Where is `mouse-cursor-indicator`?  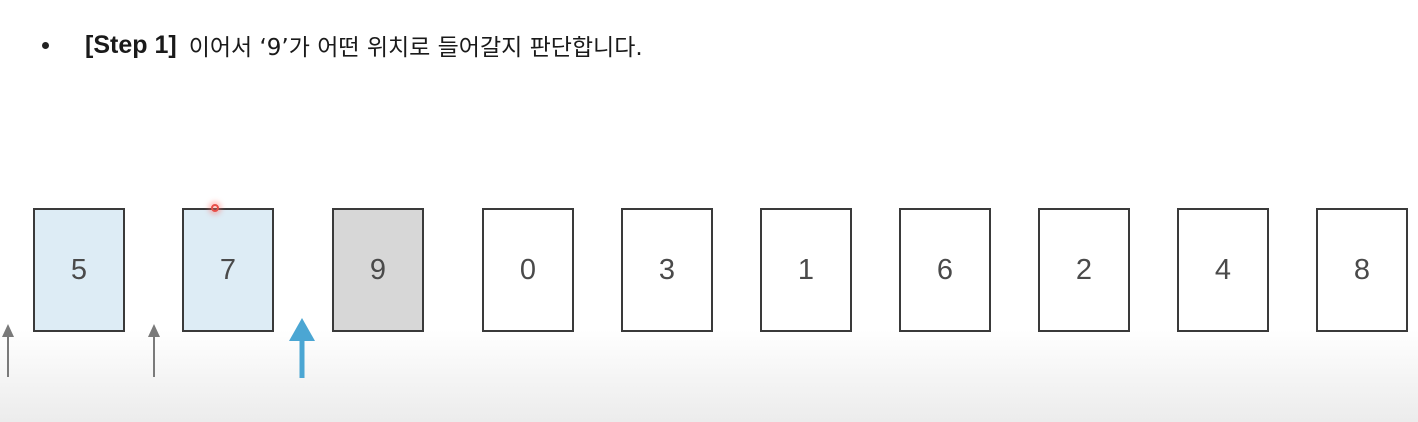
mouse-cursor-indicator is located at coordinates (215, 208).